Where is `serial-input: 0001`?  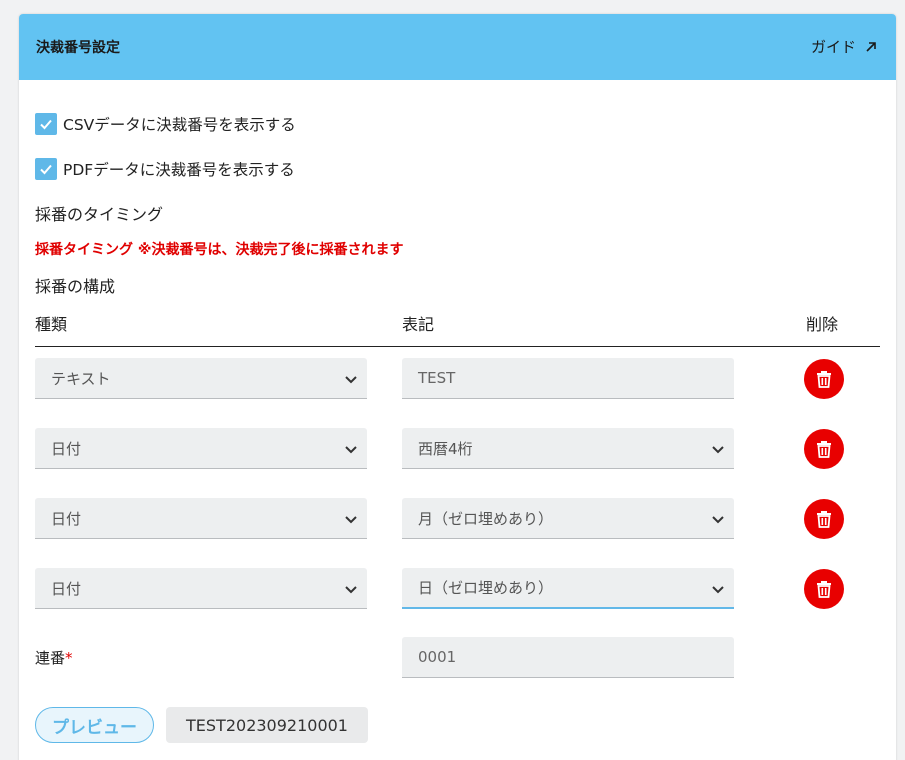
serial-input: 0001 is located at coordinates (568, 657).